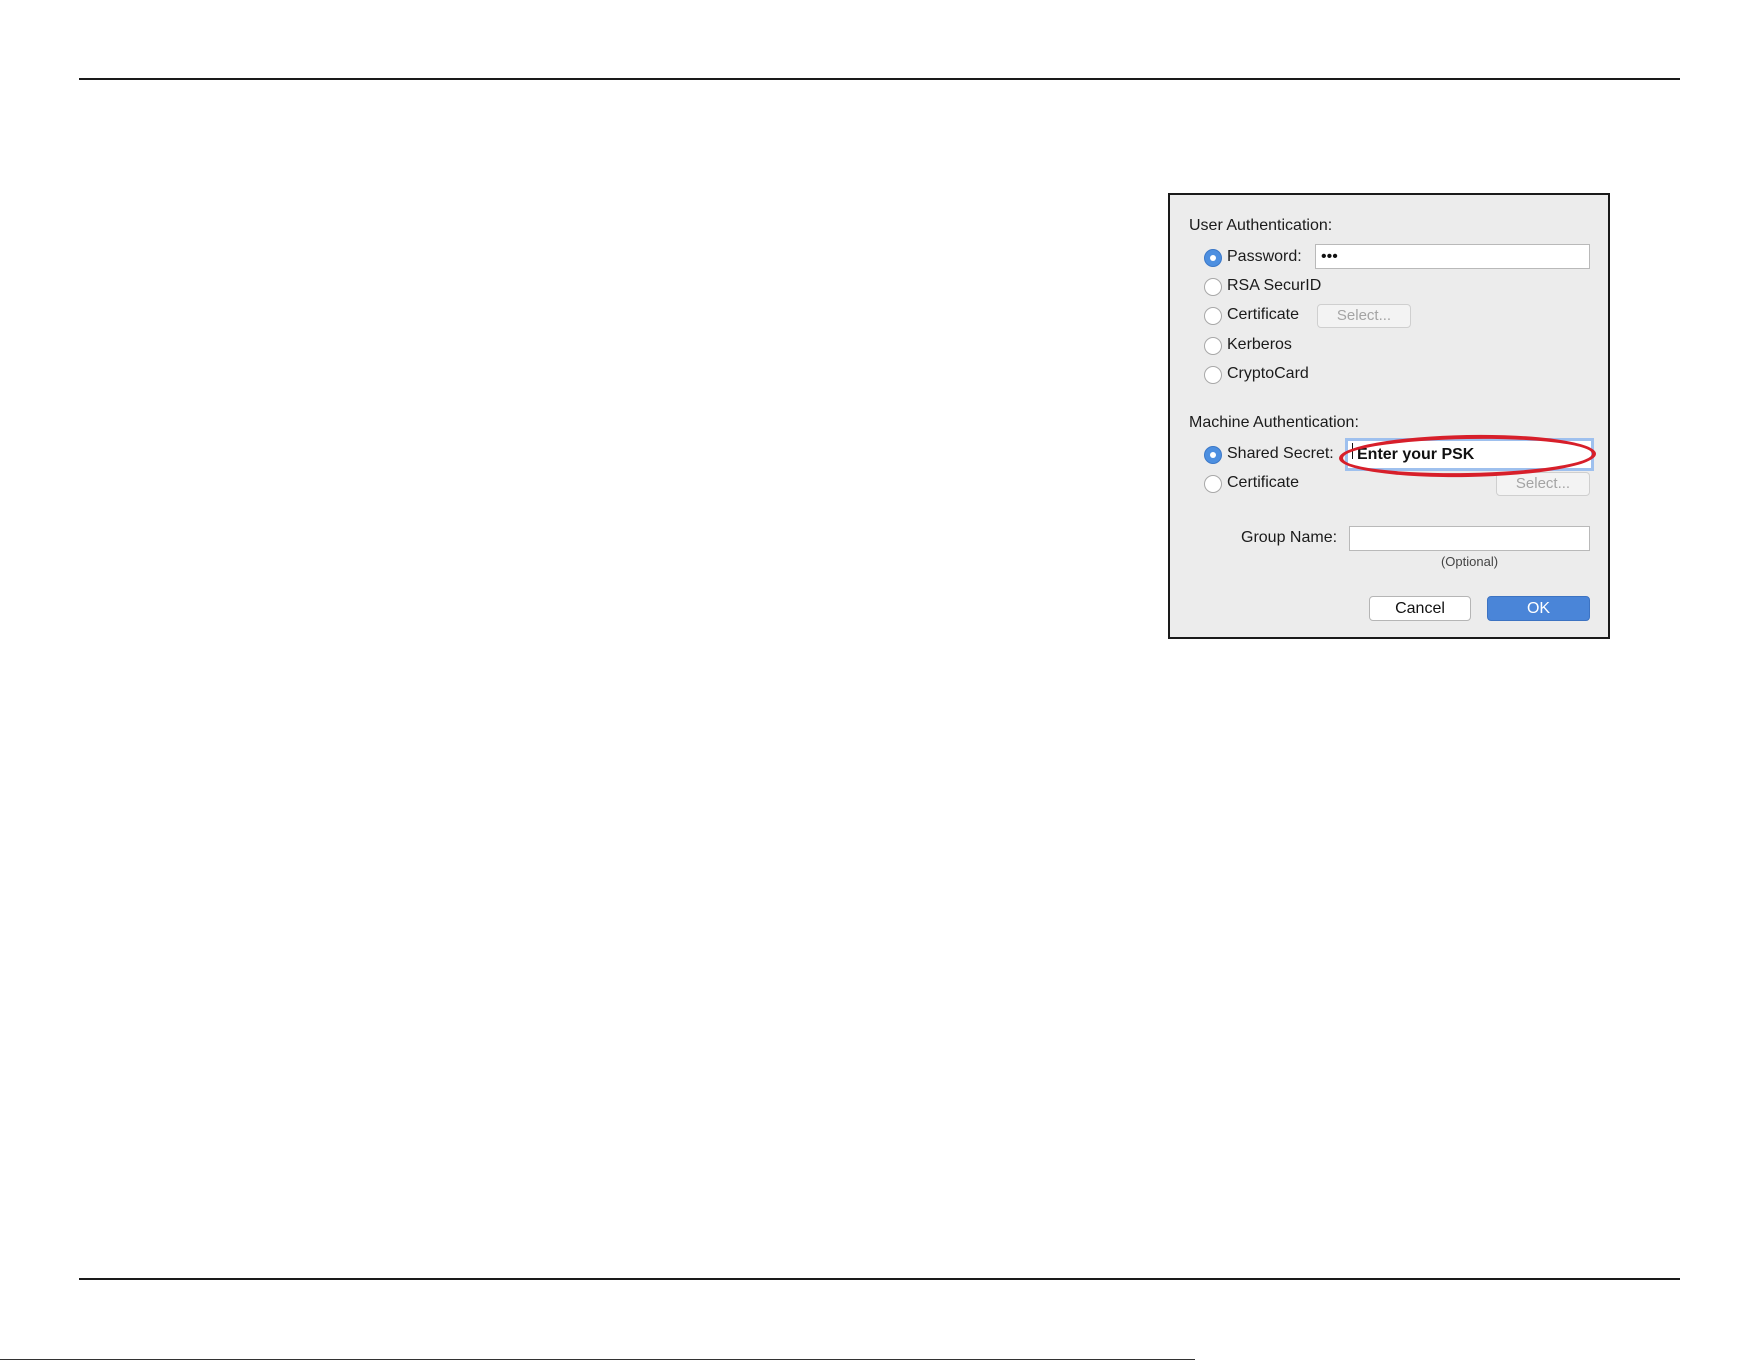 The height and width of the screenshot is (1361, 1761). What do you see at coordinates (1213, 258) in the screenshot?
I see `password-radio` at bounding box center [1213, 258].